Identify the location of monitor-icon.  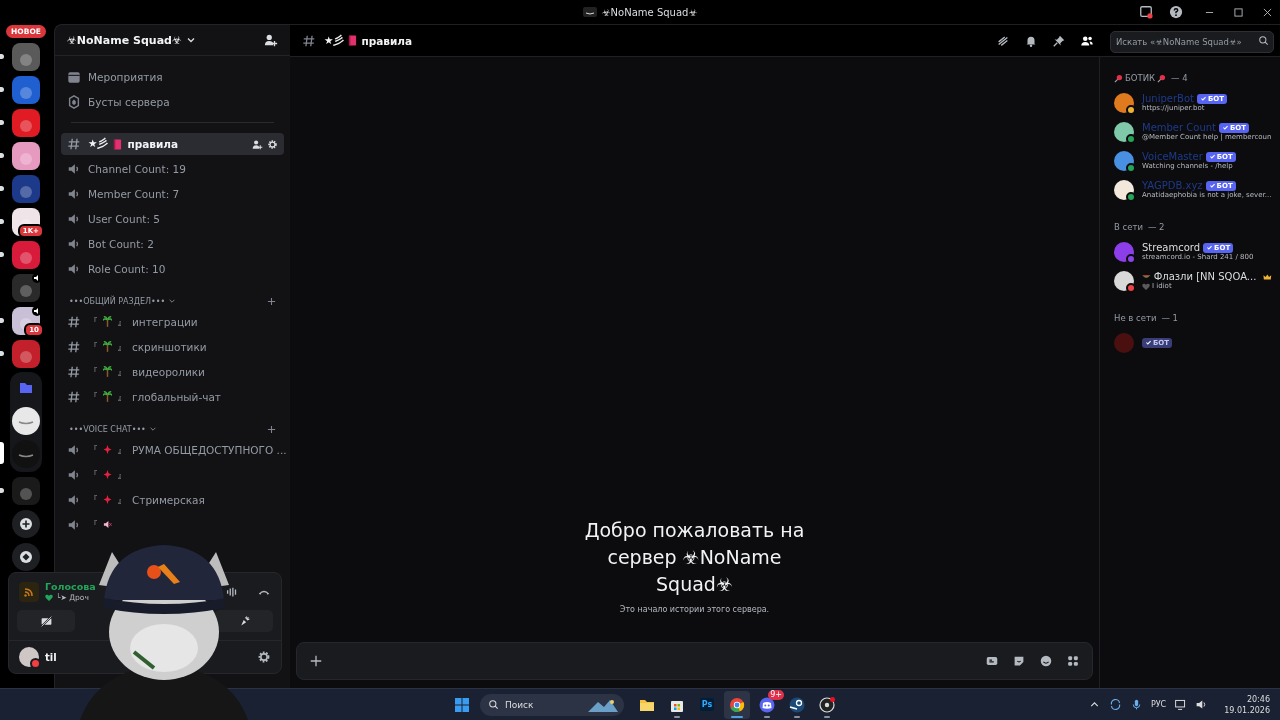
(1181, 704).